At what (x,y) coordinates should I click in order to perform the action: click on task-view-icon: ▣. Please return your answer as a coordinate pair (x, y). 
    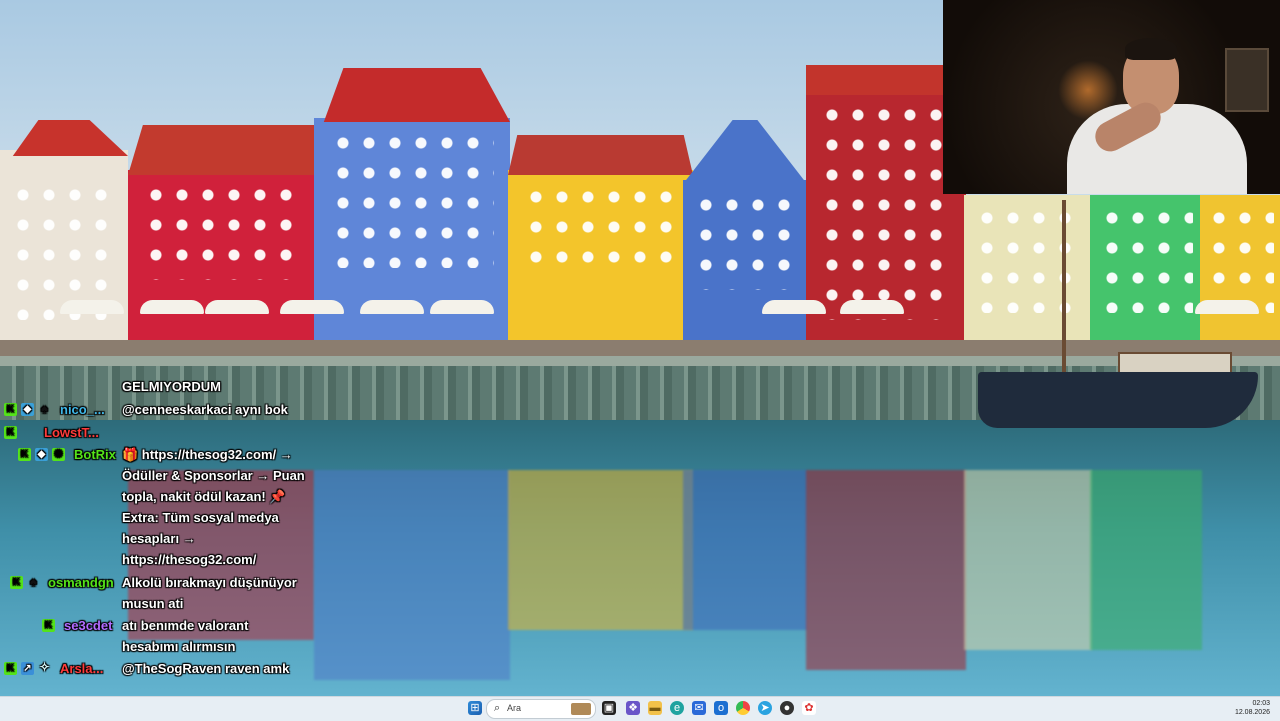
    Looking at the image, I should click on (609, 708).